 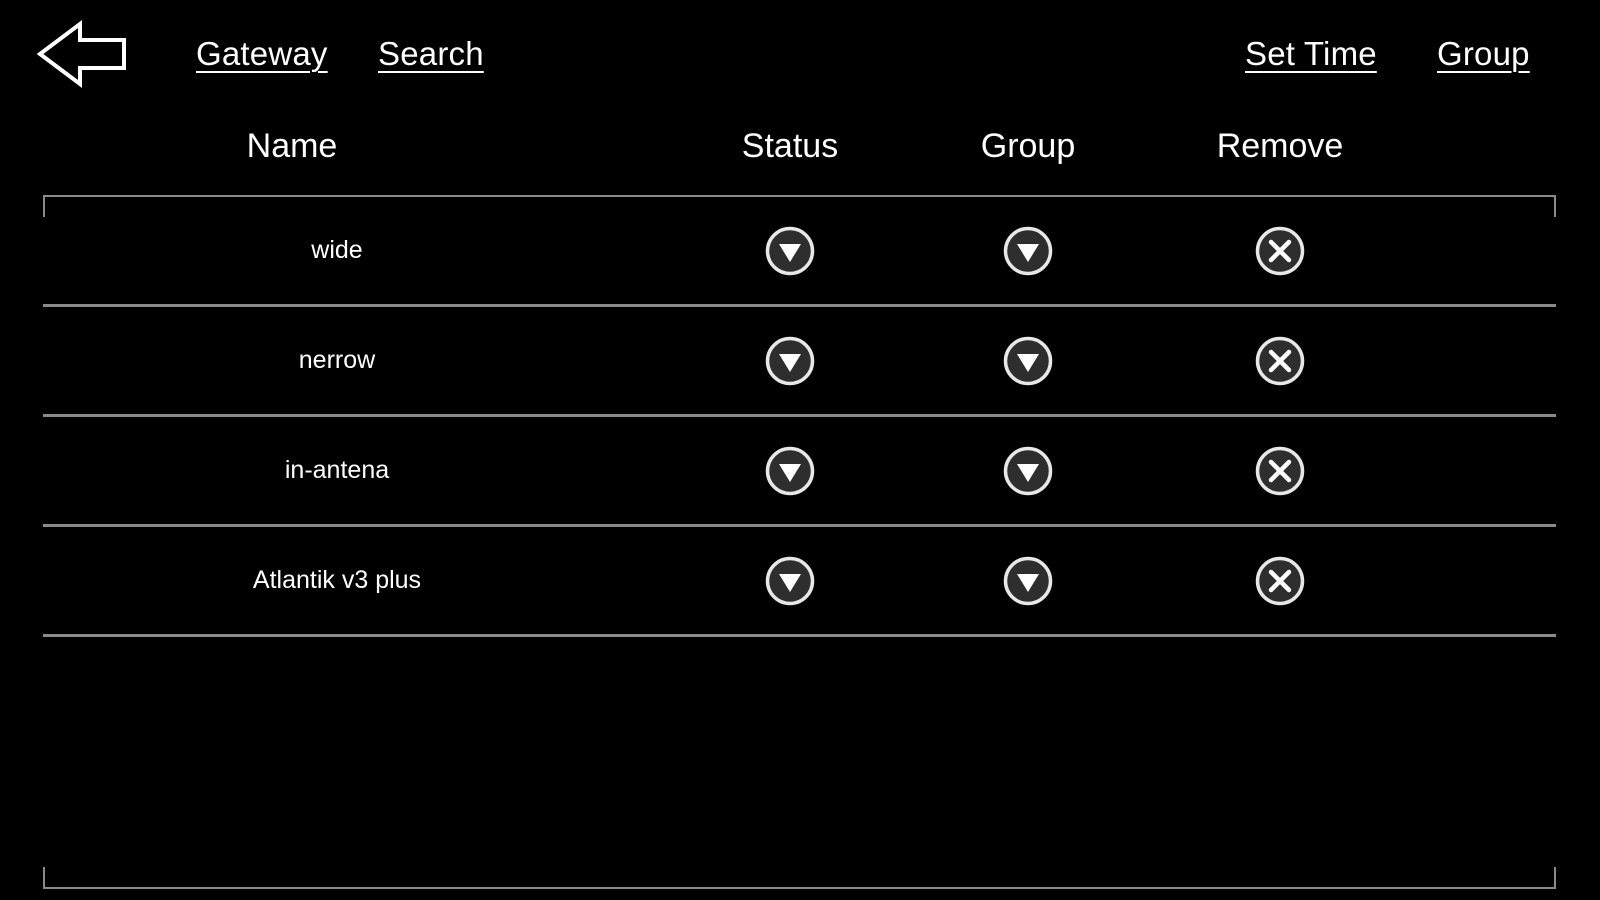 I want to click on device-name-label: Atlantik v3 plus, so click(x=337, y=580).